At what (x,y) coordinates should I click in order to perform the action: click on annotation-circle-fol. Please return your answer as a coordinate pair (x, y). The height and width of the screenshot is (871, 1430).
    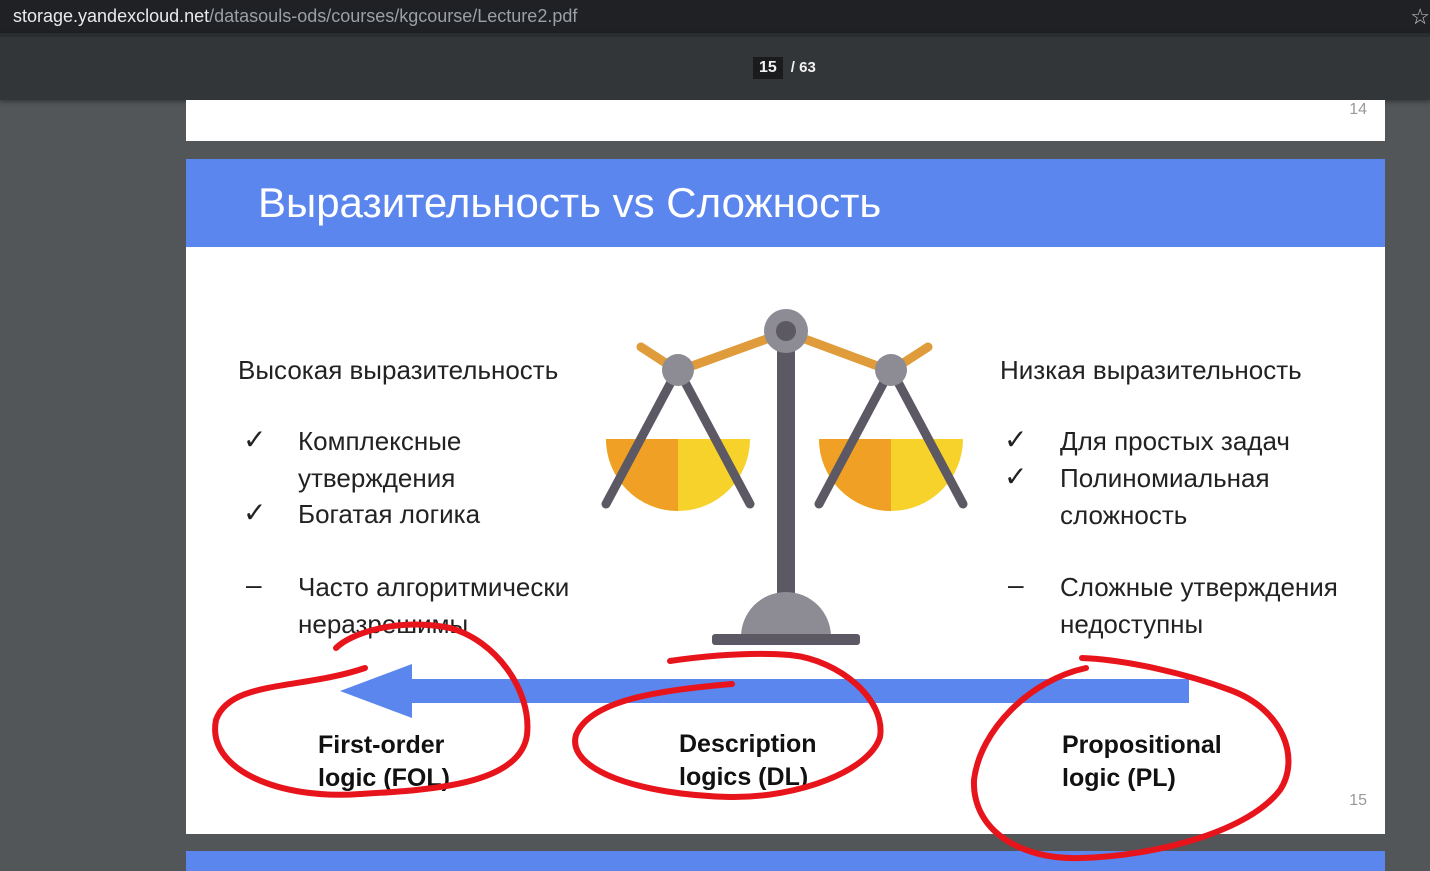
    Looking at the image, I should click on (371, 709).